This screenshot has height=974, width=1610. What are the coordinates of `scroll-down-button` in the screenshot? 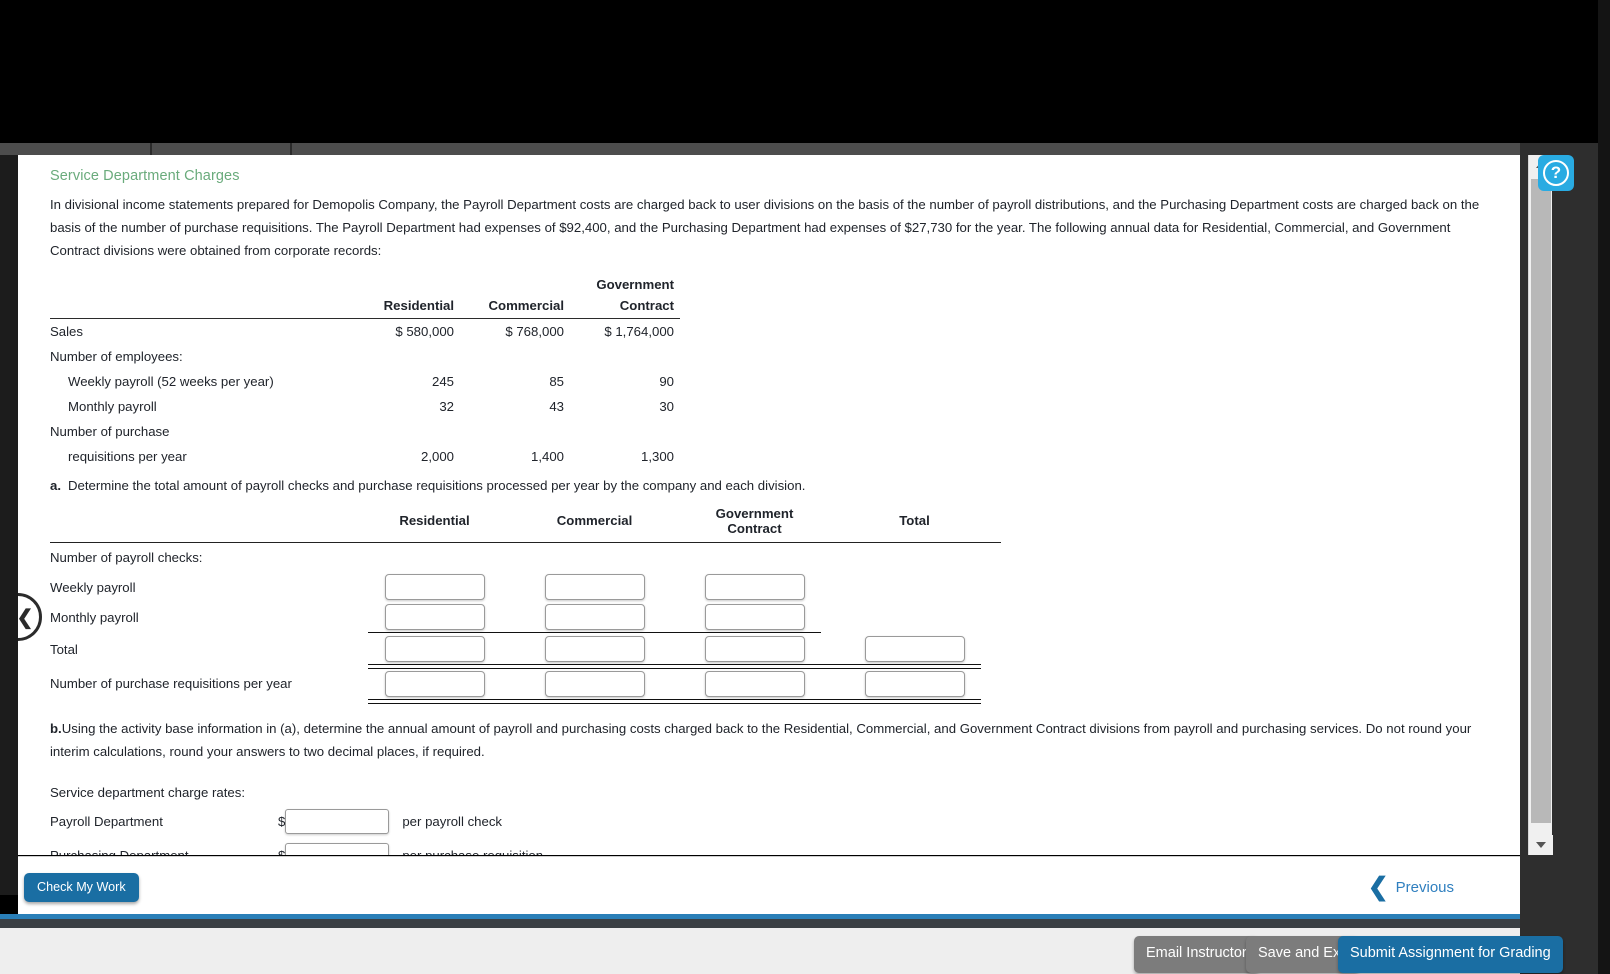 It's located at (1541, 845).